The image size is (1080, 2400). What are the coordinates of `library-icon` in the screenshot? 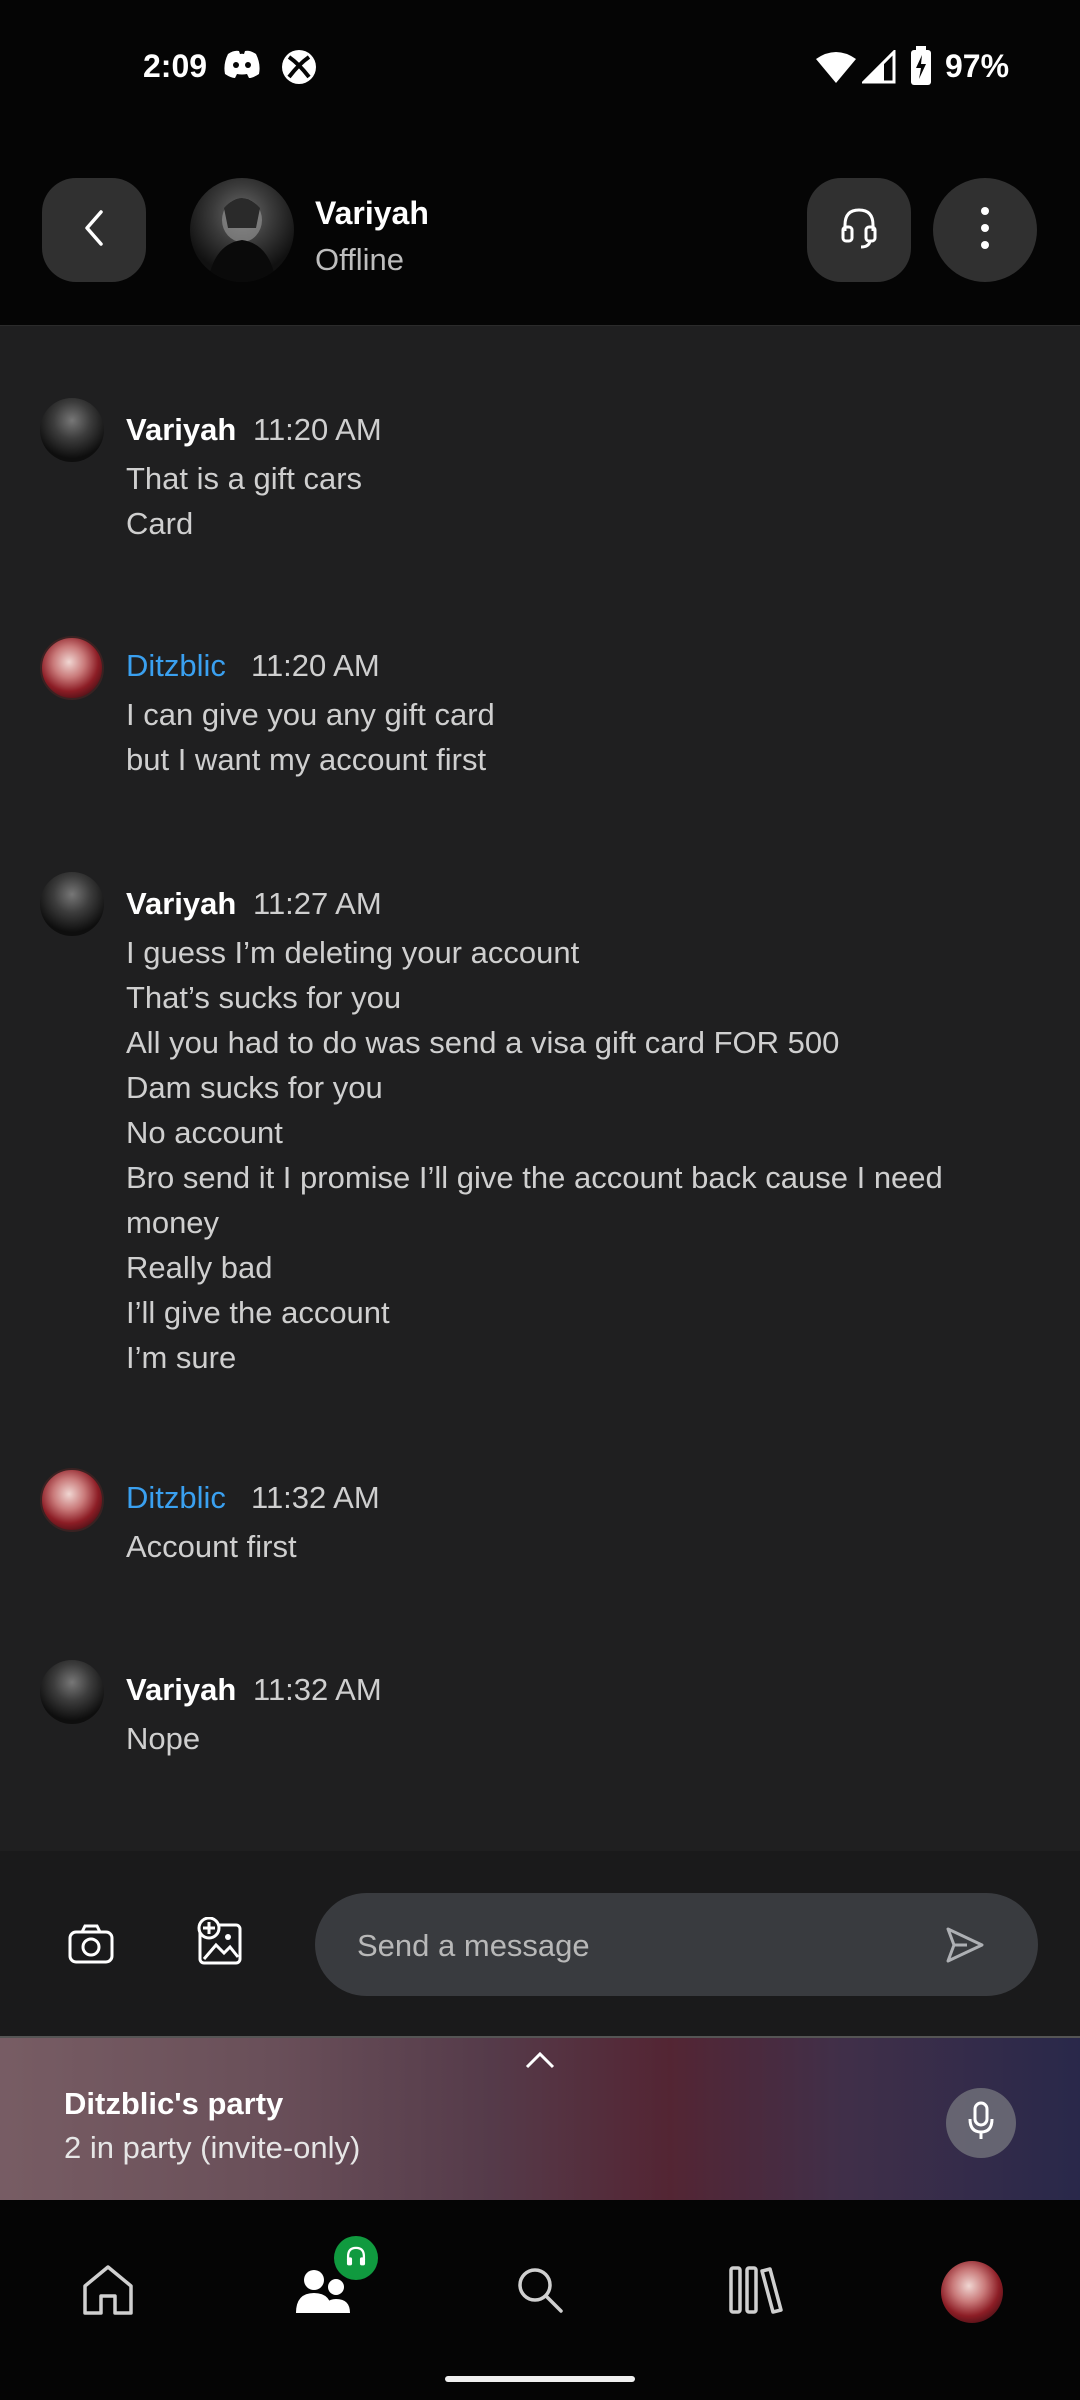 It's located at (756, 2292).